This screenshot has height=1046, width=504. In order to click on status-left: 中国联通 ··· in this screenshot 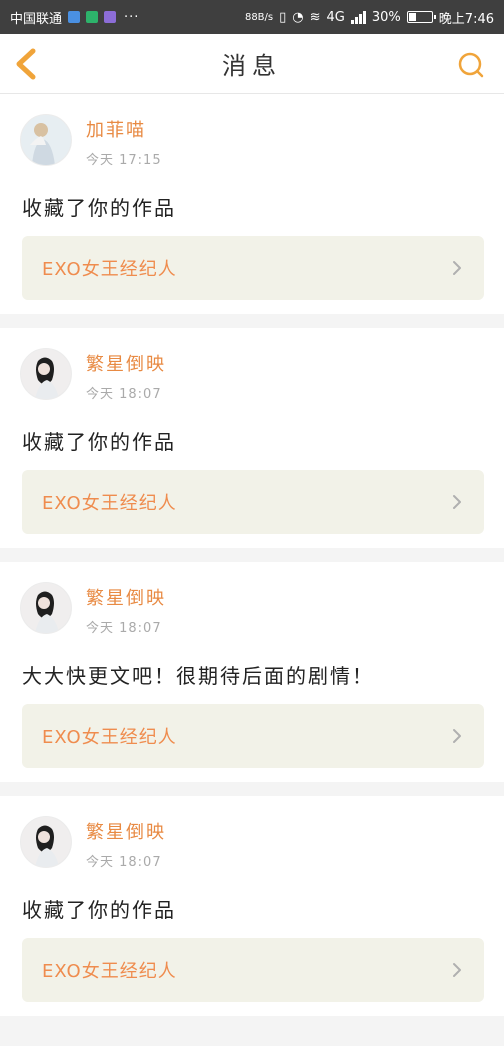, I will do `click(74, 17)`.